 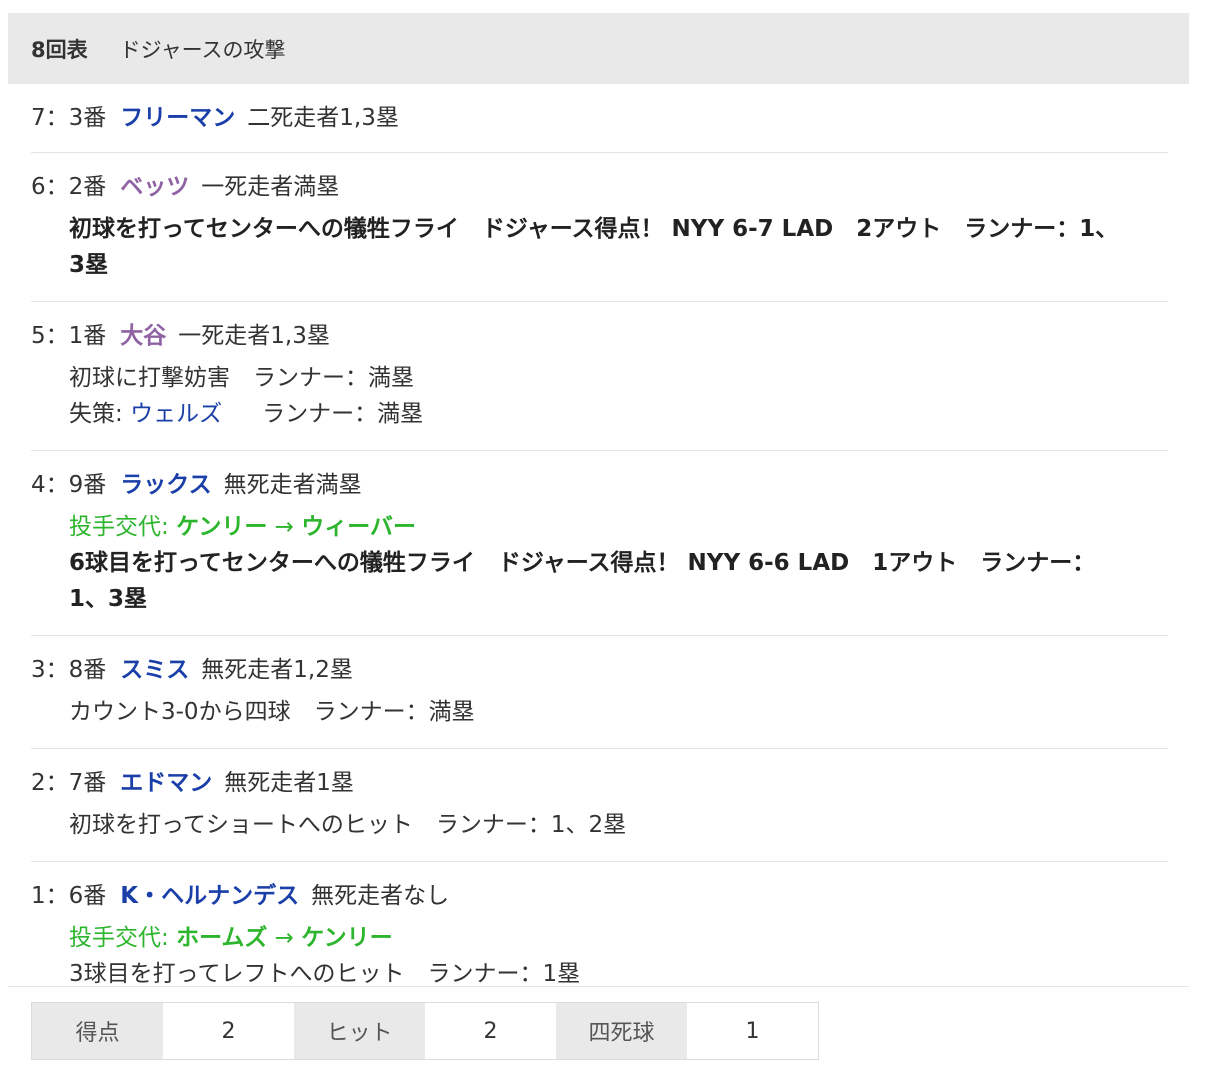 What do you see at coordinates (209, 896) in the screenshot?
I see `player-link-hernandez: K・ヘルナンデス` at bounding box center [209, 896].